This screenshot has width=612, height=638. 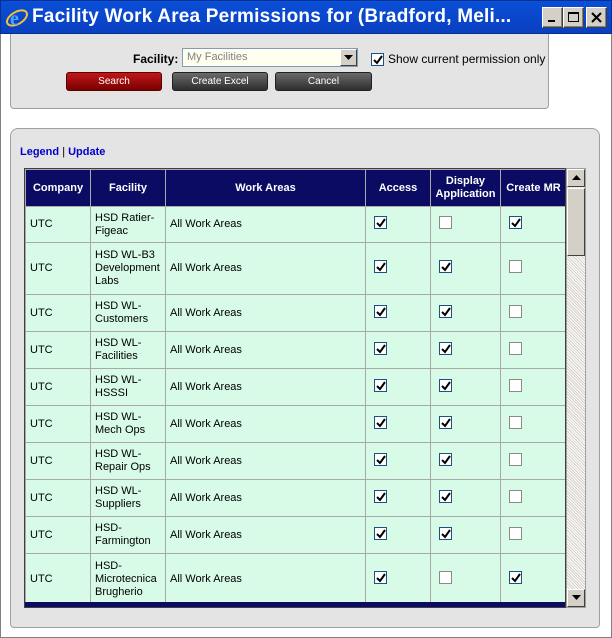 What do you see at coordinates (128, 579) in the screenshot?
I see `facility-cell: HSD-Microtecnica Brugherio` at bounding box center [128, 579].